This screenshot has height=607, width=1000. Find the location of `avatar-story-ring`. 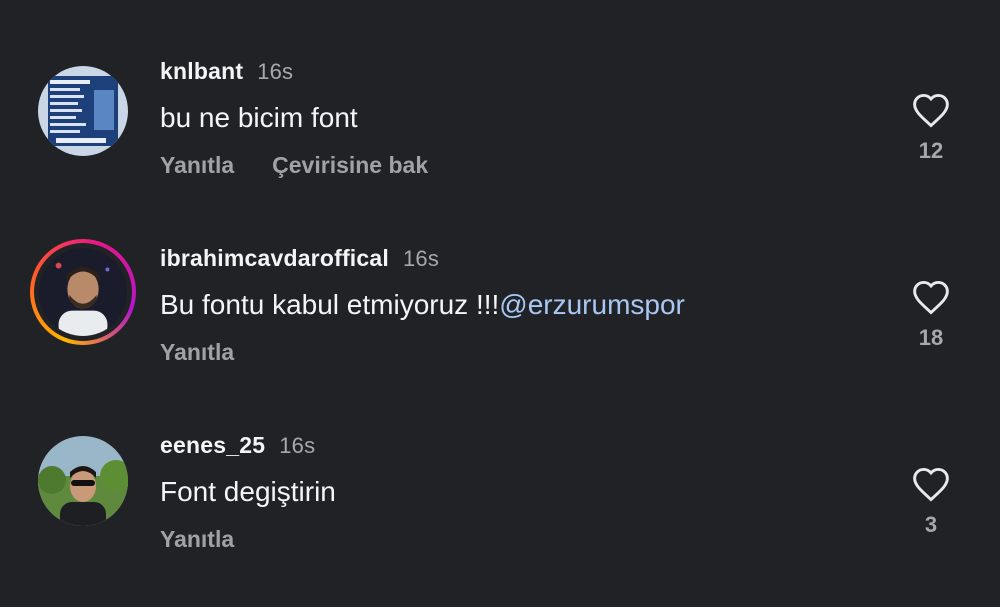

avatar-story-ring is located at coordinates (83, 292).